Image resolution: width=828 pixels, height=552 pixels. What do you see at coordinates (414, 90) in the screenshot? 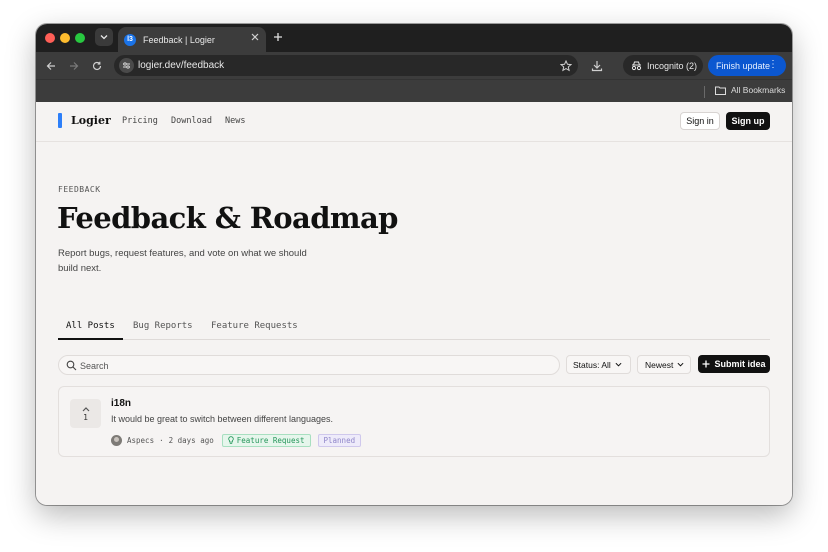
I see `bookmarks-bar: All Bookmarks` at bounding box center [414, 90].